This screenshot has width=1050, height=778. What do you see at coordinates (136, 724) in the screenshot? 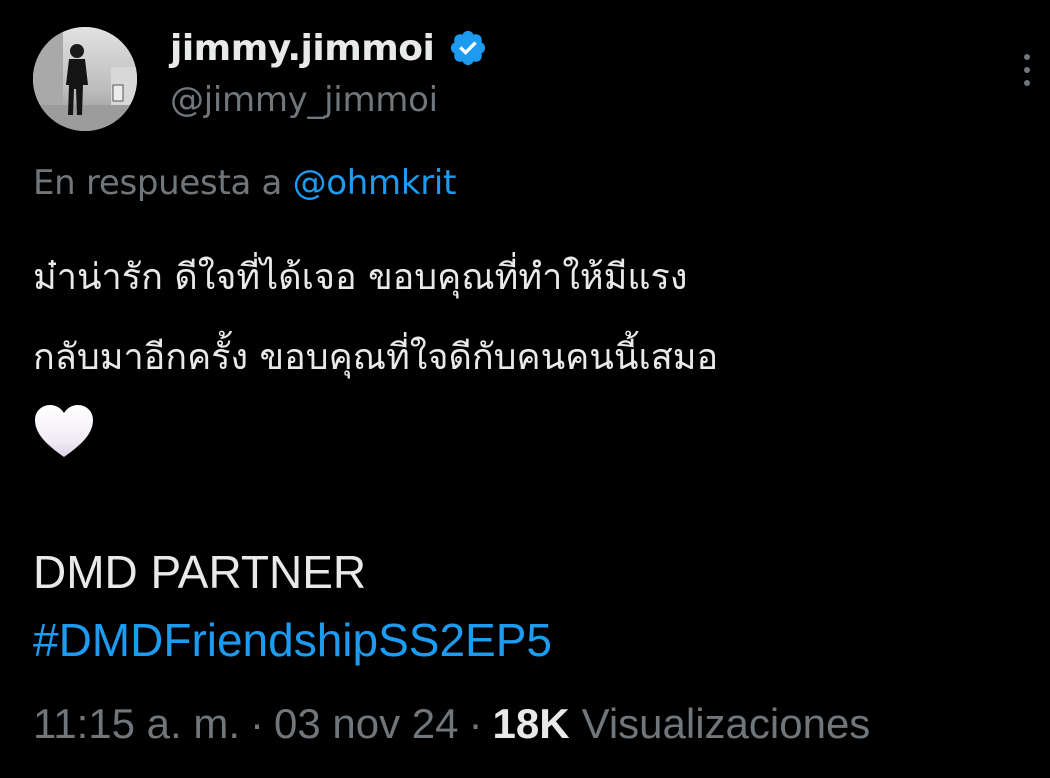
I see `tweet-time: 11:15 a. m.` at bounding box center [136, 724].